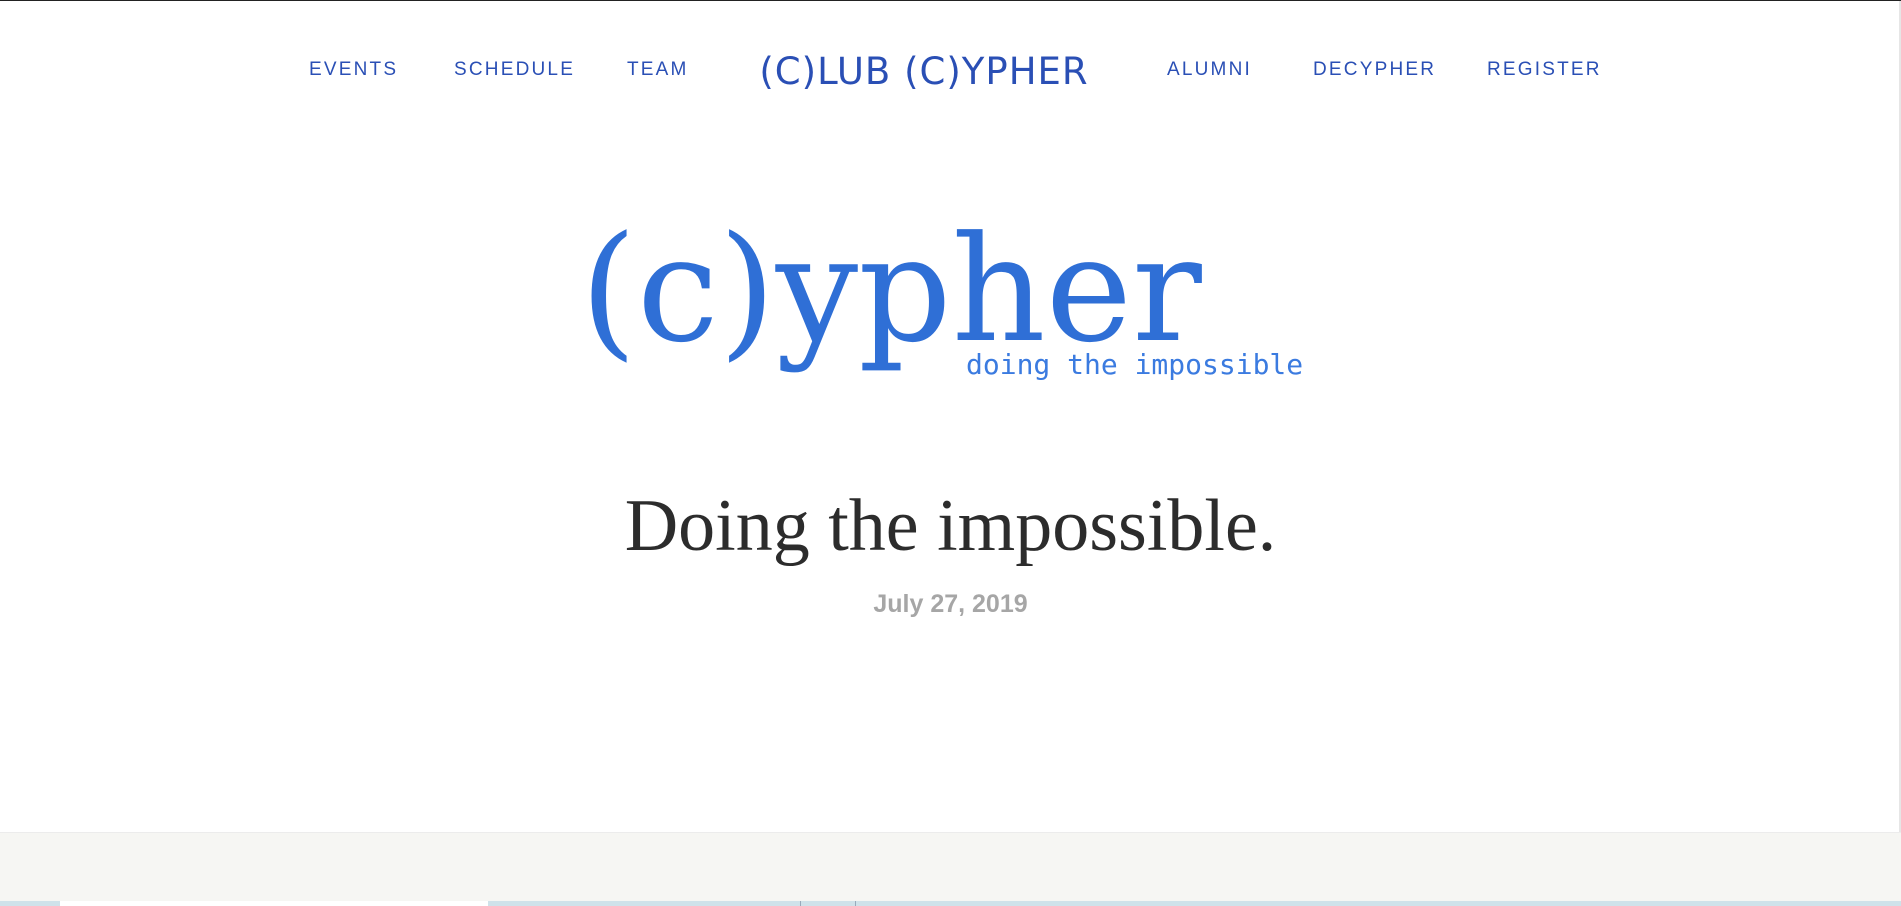 Image resolution: width=1901 pixels, height=906 pixels. Describe the element at coordinates (1374, 70) in the screenshot. I see `nav-link-decypher: DECYPHER` at that location.